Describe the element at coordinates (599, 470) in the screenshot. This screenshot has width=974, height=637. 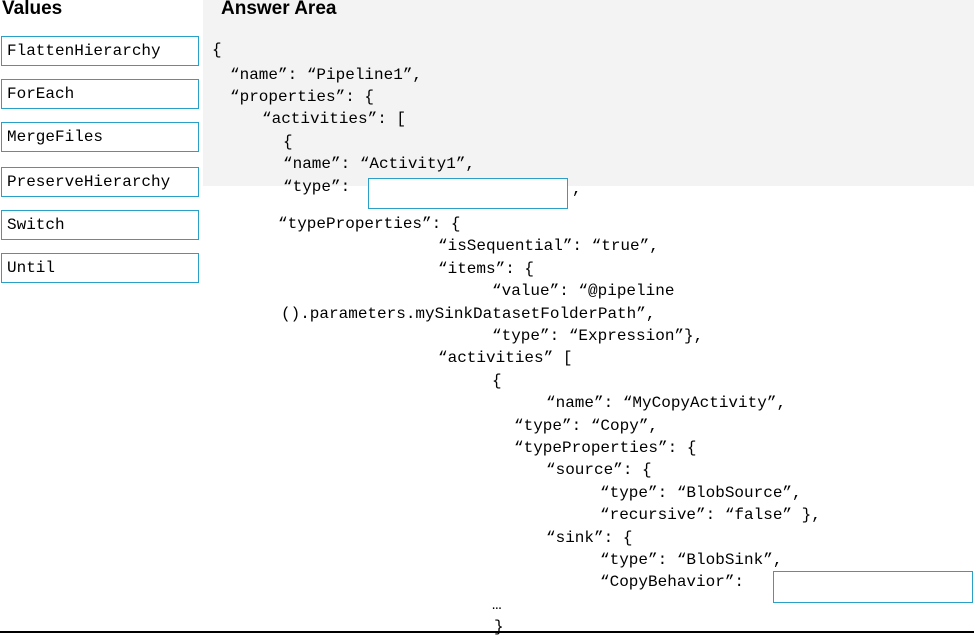
I see `code-line: “source”: {` at that location.